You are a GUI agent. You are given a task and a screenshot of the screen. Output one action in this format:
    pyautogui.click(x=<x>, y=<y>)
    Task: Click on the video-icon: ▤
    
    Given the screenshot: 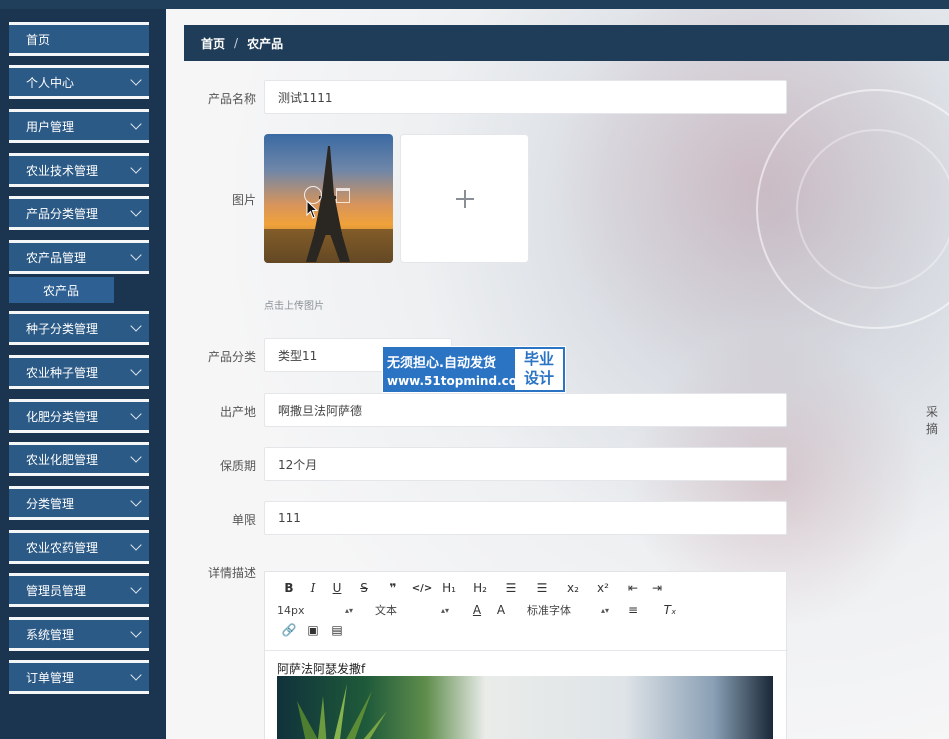 What is the action you would take?
    pyautogui.click(x=337, y=630)
    